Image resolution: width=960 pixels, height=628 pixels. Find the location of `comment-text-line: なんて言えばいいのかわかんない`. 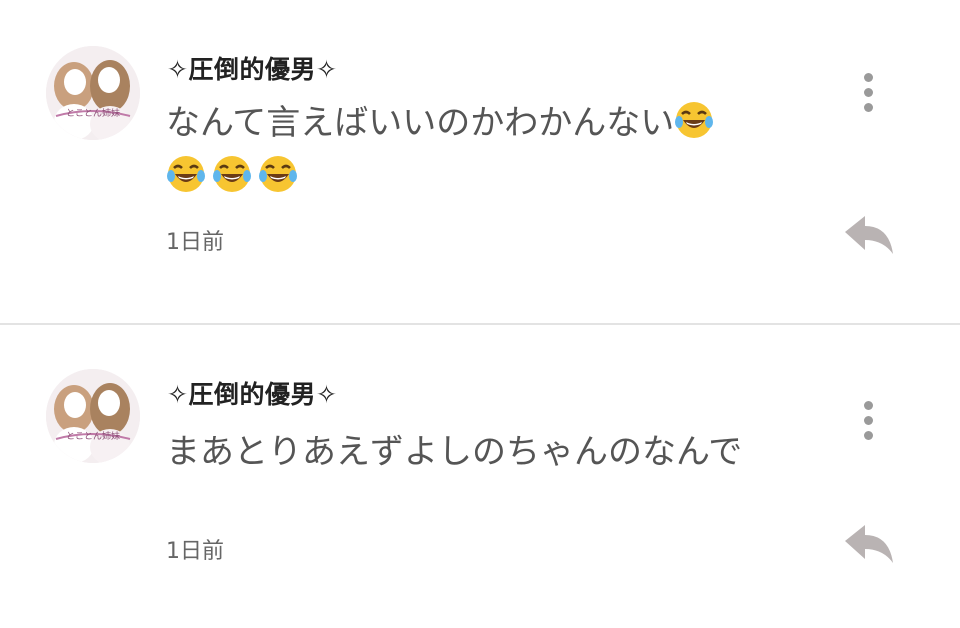

comment-text-line: なんて言えばいいのかわかんない is located at coordinates (443, 123).